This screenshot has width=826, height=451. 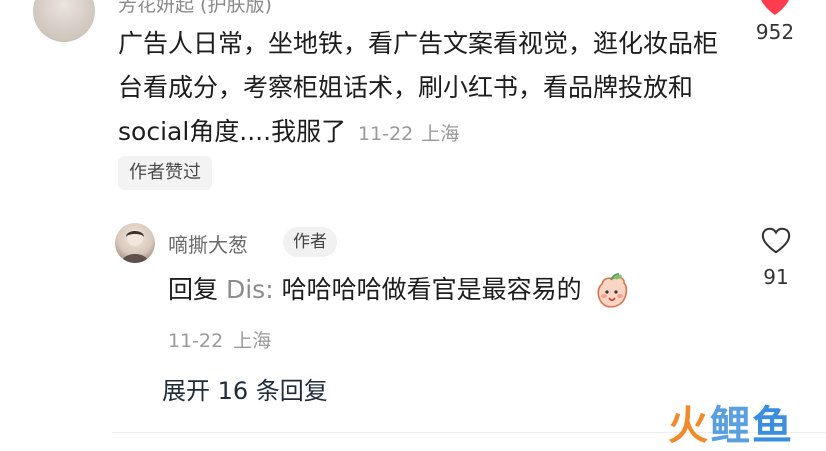 What do you see at coordinates (776, 277) in the screenshot?
I see `reply-like-count: 91` at bounding box center [776, 277].